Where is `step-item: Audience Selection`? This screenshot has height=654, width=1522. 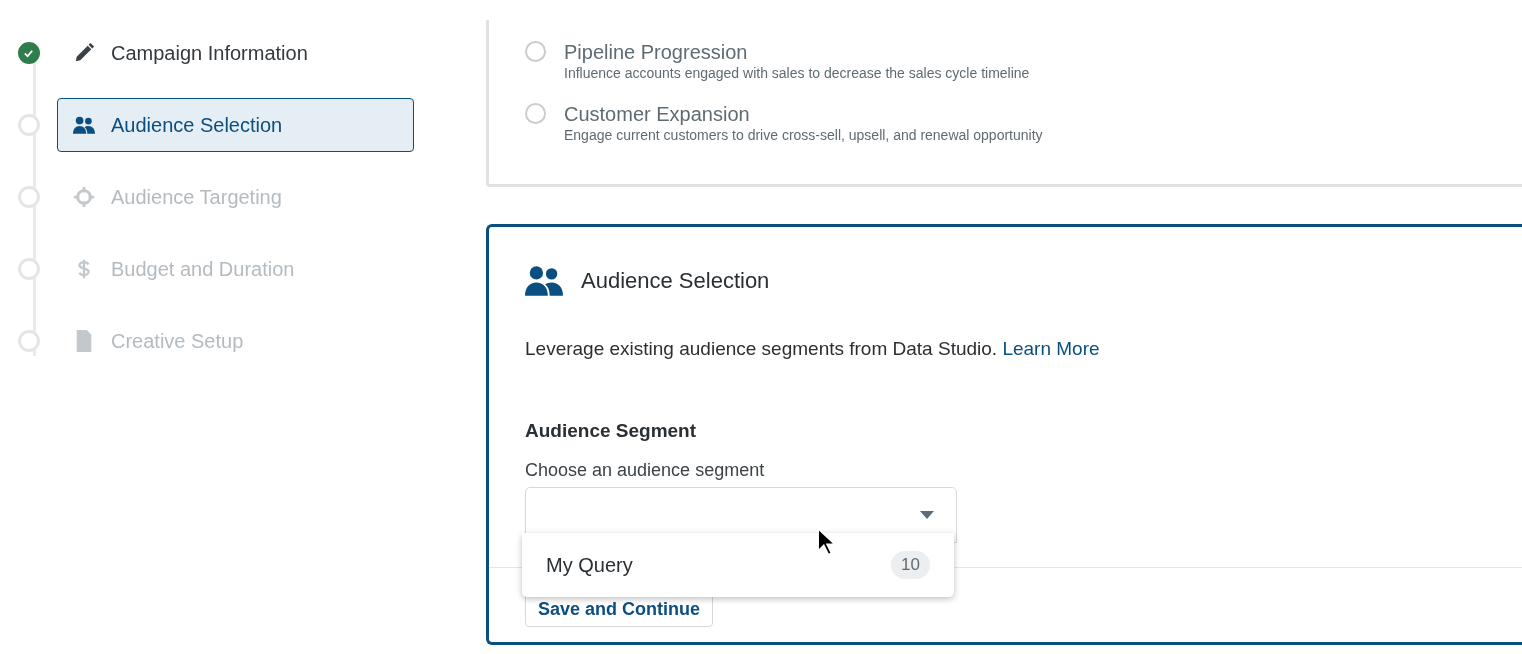 step-item: Audience Selection is located at coordinates (235, 125).